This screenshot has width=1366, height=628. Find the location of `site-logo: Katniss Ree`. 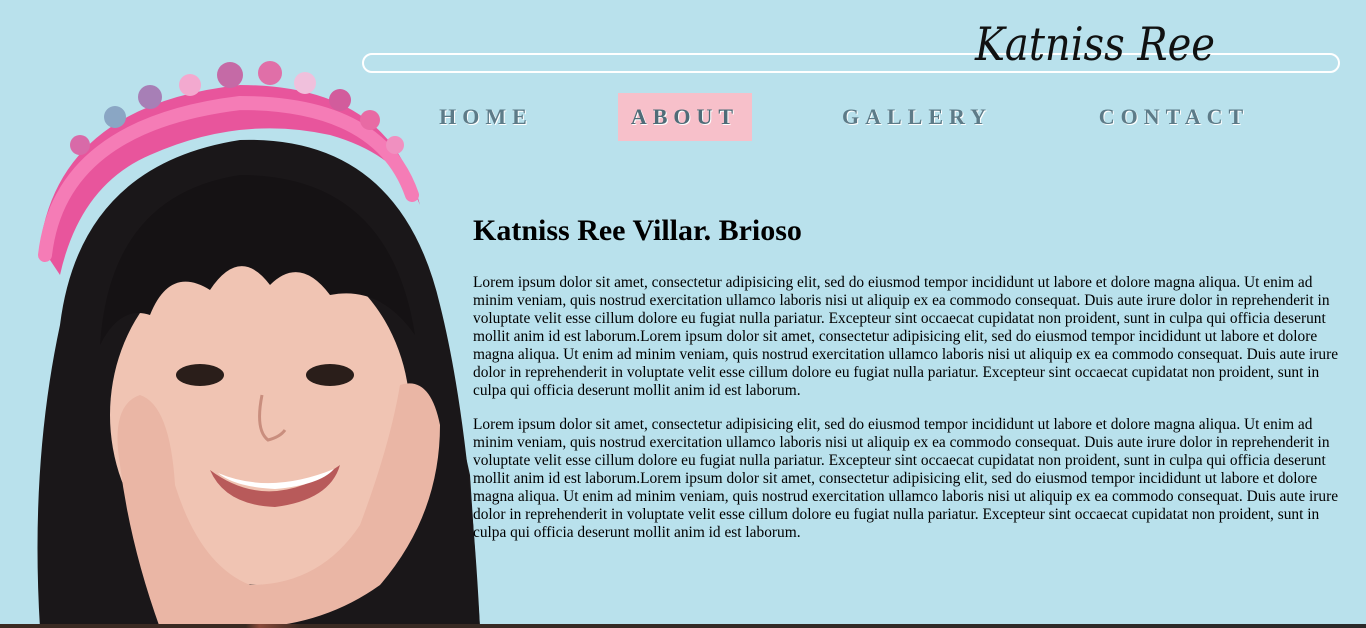

site-logo: Katniss Ree is located at coordinates (1099, 45).